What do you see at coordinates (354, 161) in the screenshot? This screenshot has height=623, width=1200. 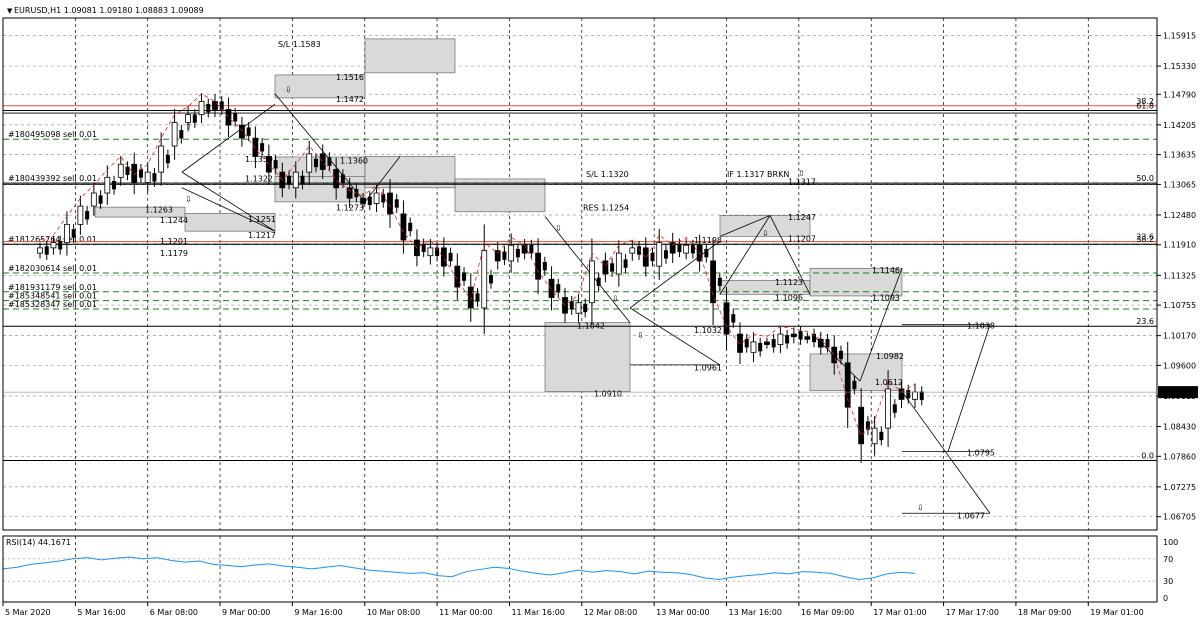 I see `annotation-label: 1.1360` at bounding box center [354, 161].